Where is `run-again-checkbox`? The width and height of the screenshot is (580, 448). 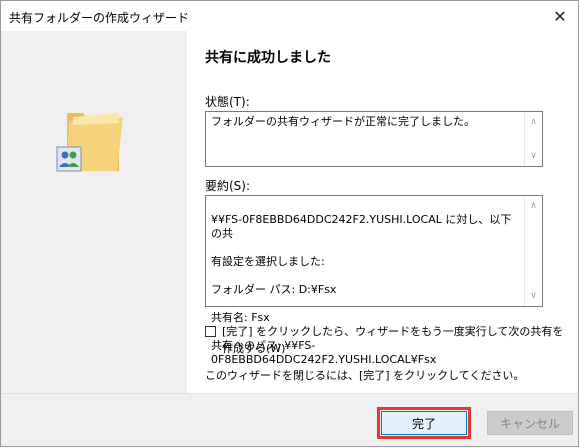 run-again-checkbox is located at coordinates (210, 331).